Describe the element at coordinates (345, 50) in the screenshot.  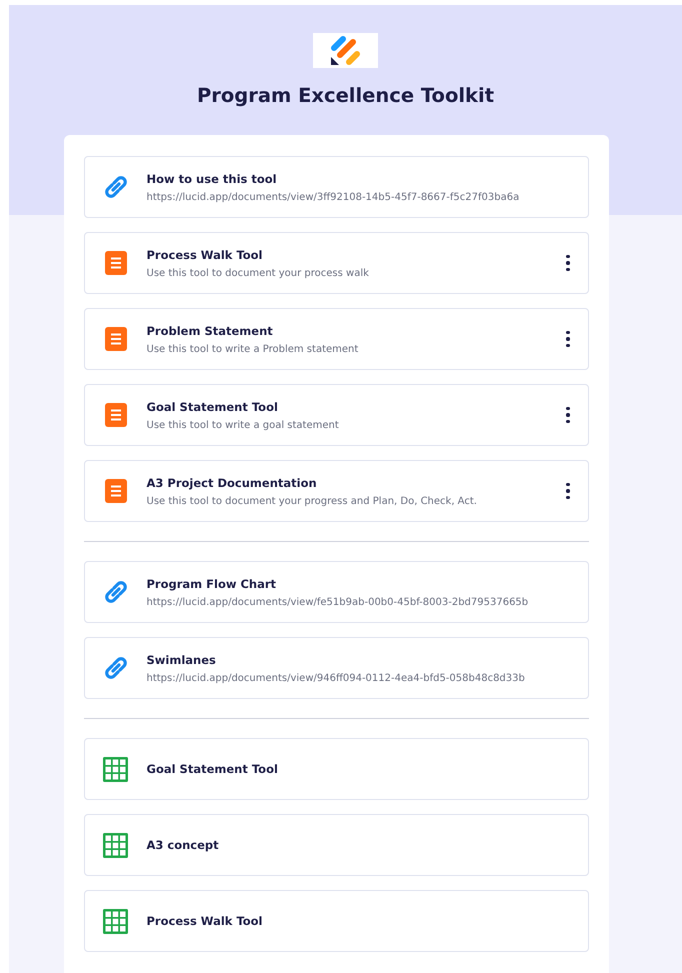
I see `logo-icon` at that location.